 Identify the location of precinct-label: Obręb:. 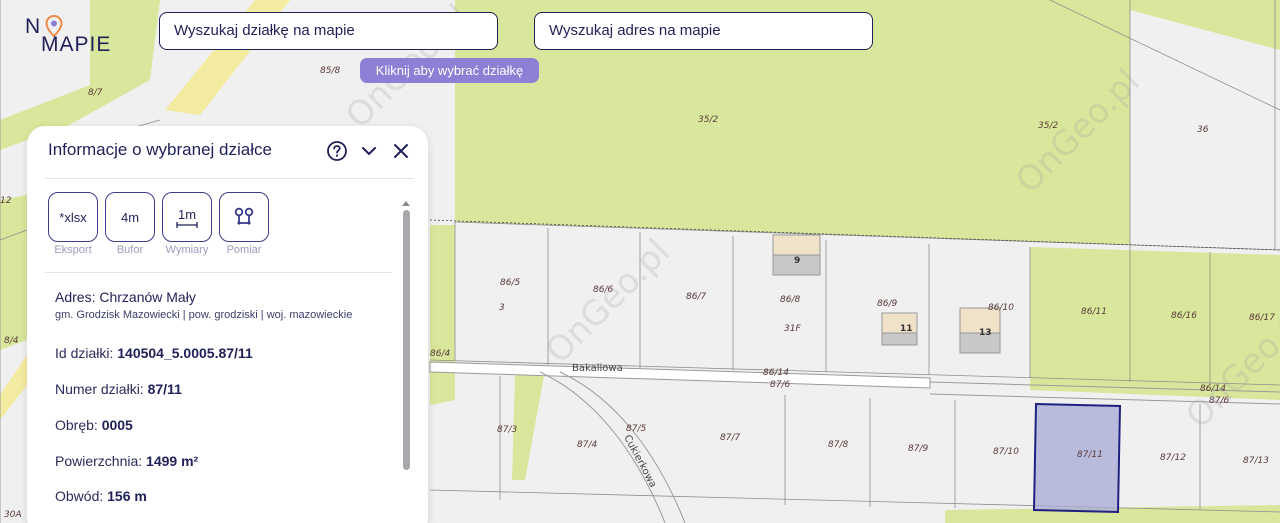
(78, 425).